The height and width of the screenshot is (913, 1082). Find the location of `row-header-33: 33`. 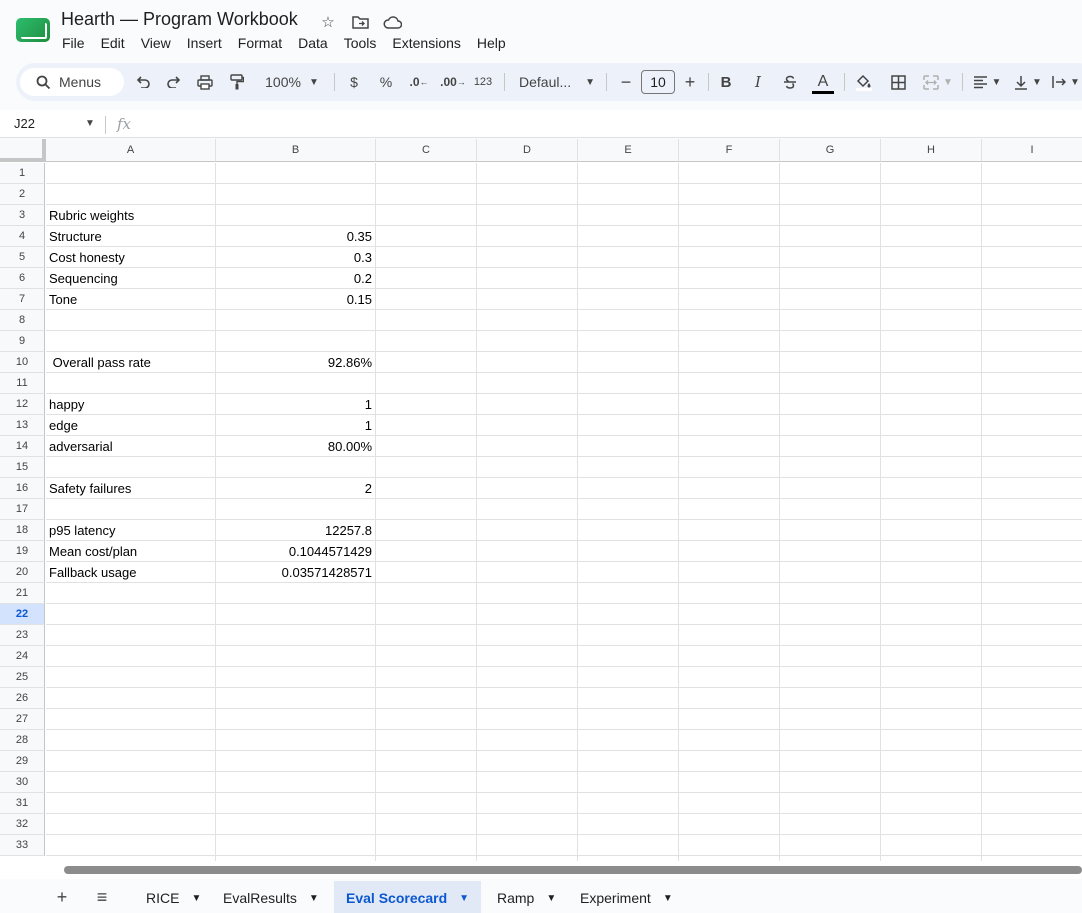

row-header-33: 33 is located at coordinates (22, 845).